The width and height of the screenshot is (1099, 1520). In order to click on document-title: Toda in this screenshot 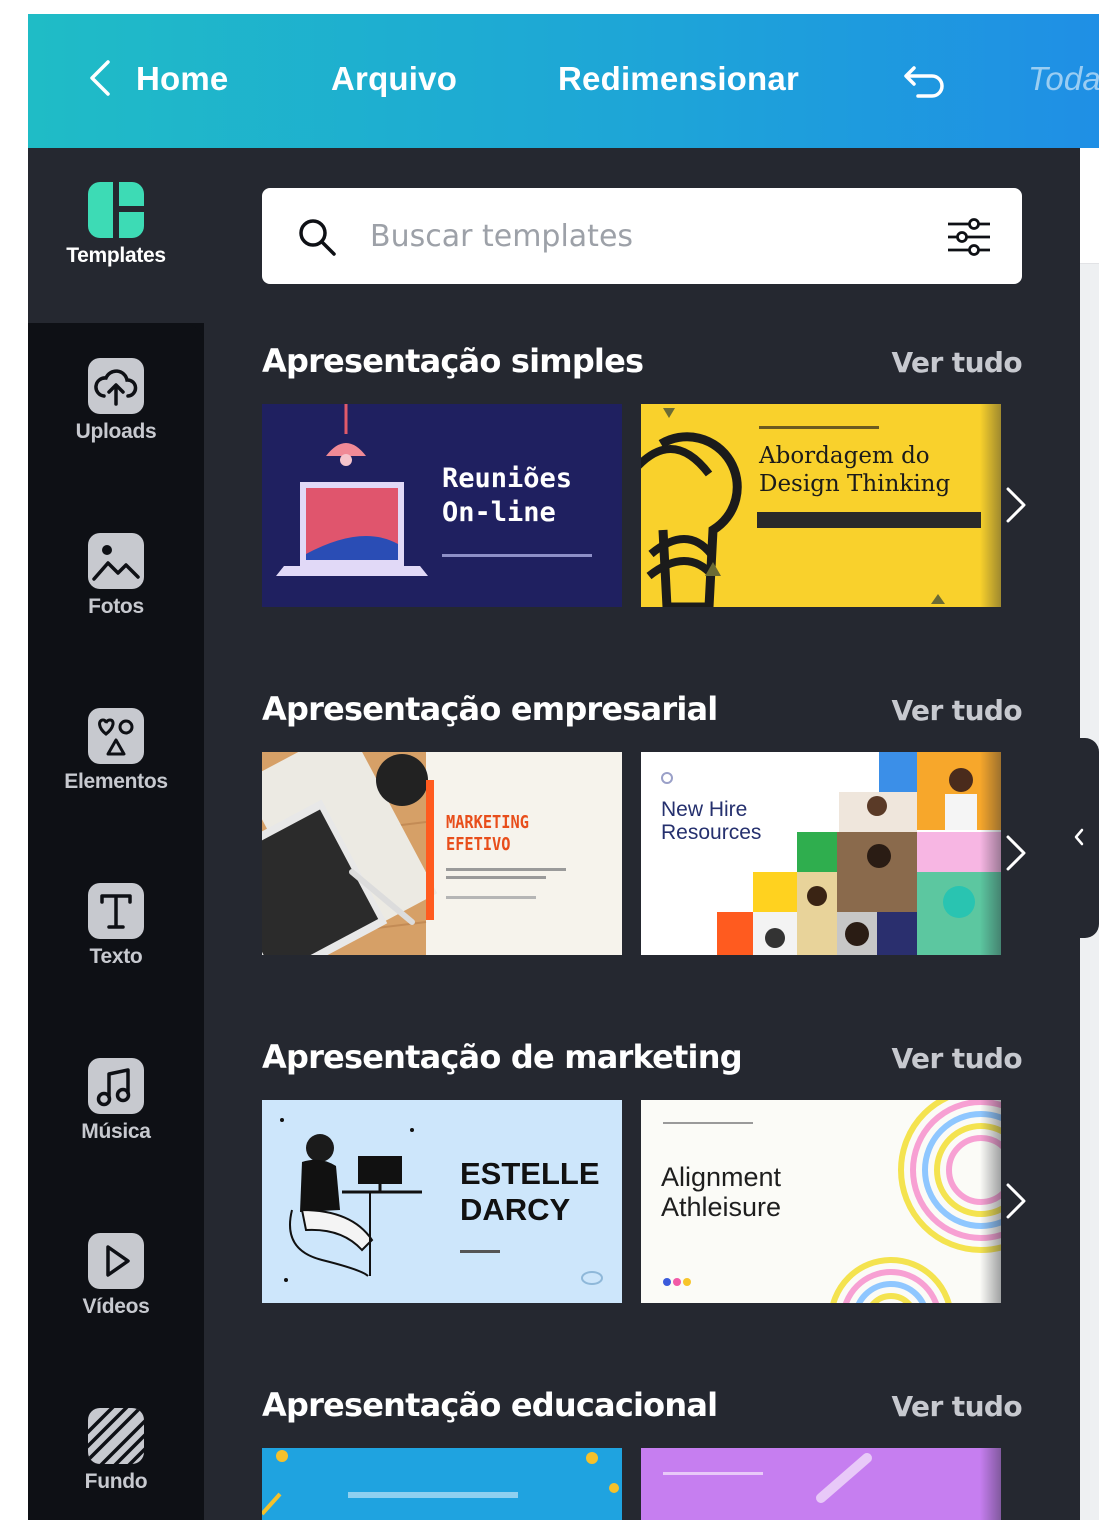, I will do `click(1063, 79)`.